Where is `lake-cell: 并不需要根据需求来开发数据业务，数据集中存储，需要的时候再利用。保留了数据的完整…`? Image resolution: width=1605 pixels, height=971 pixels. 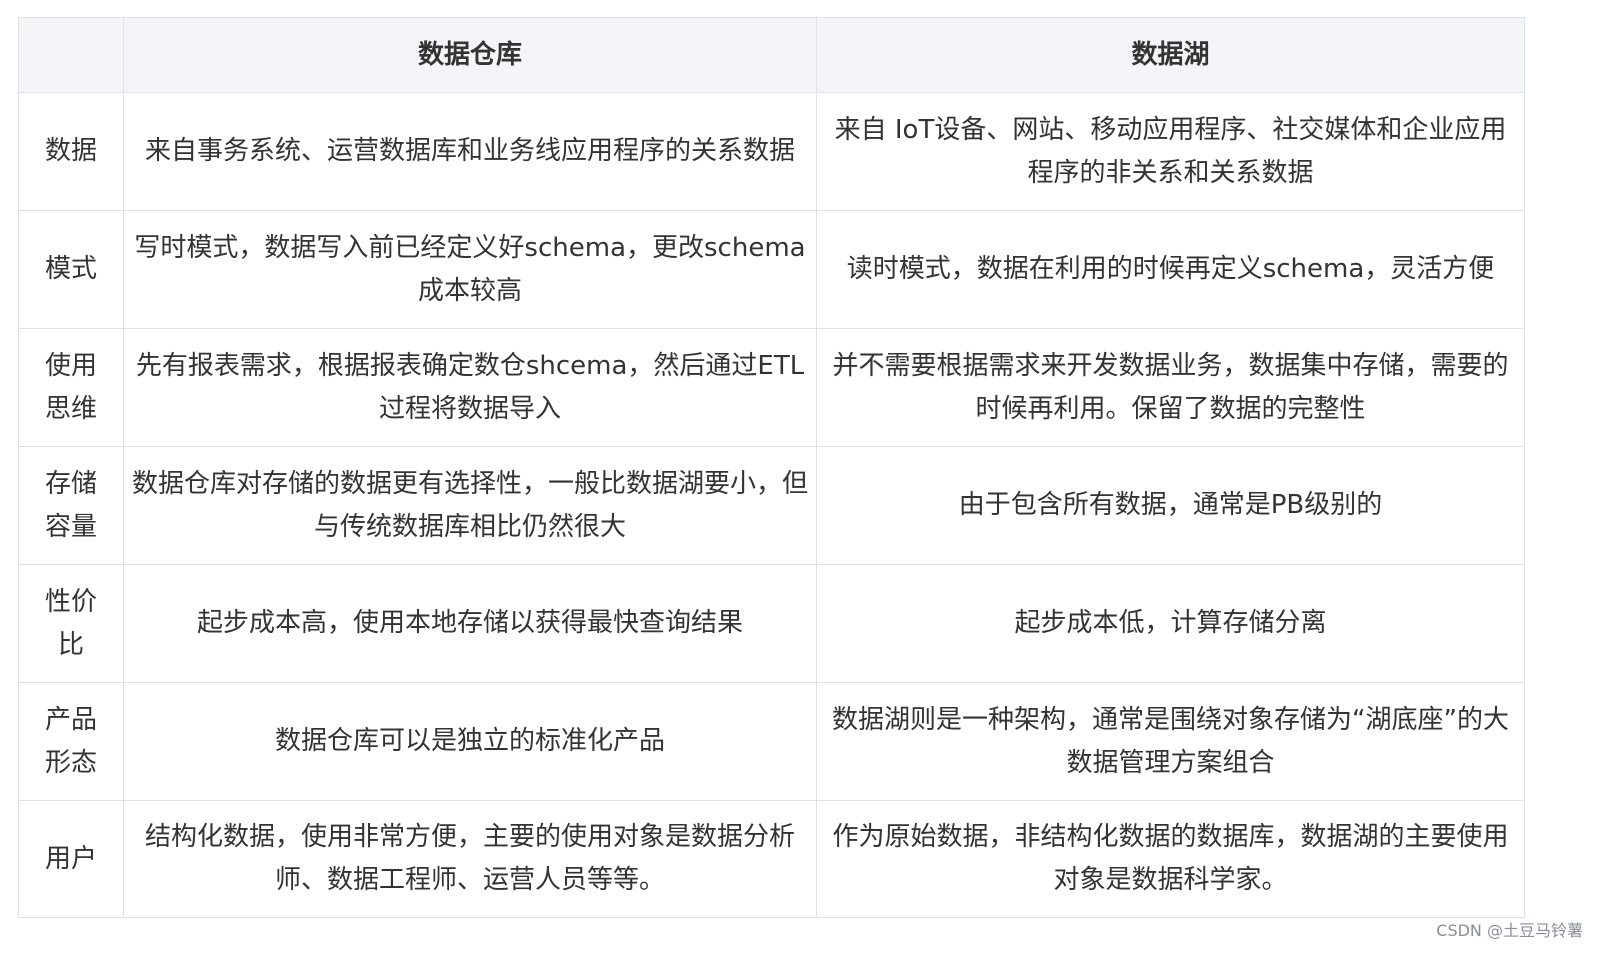 lake-cell: 并不需要根据需求来开发数据业务，数据集中存储，需要的时候再利用。保留了数据的完整… is located at coordinates (1170, 387).